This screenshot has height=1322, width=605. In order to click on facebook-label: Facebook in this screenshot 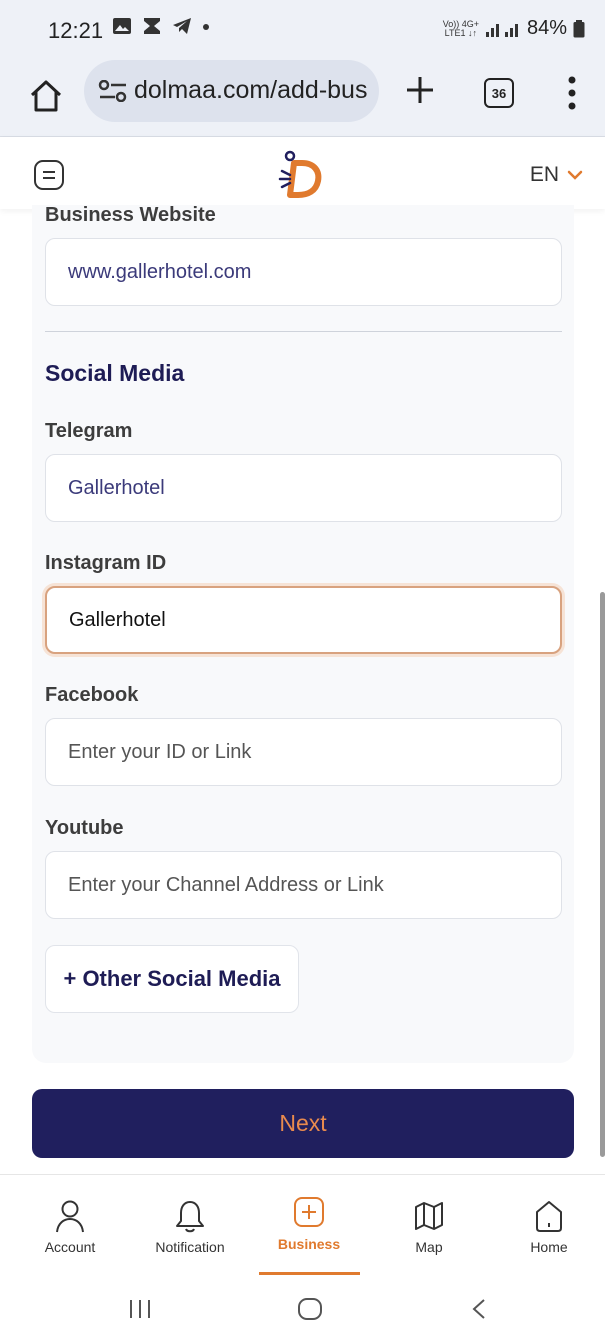, I will do `click(92, 695)`.